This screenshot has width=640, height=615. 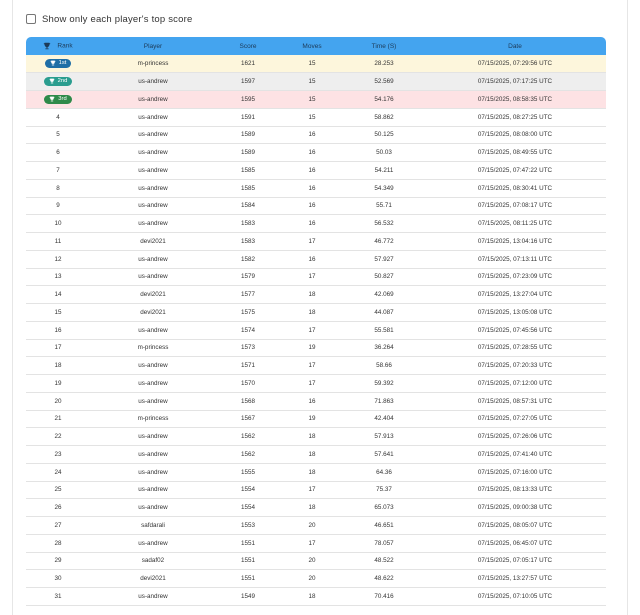 What do you see at coordinates (109, 19) in the screenshot?
I see `top-score-filter: Show only each player's top score` at bounding box center [109, 19].